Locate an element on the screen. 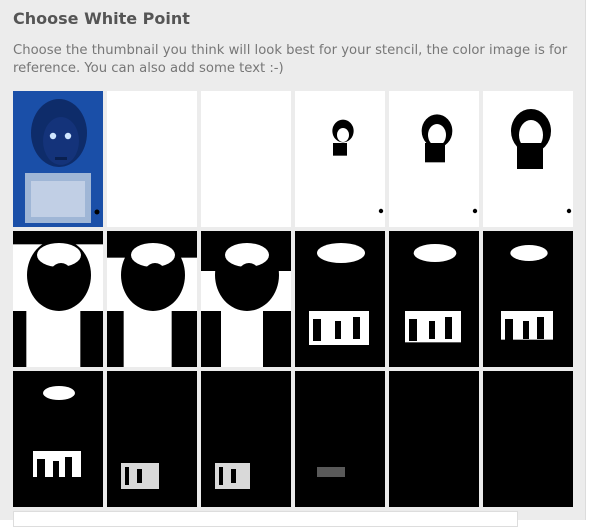 The image size is (596, 527). dialog-title: Choose White Point is located at coordinates (101, 18).